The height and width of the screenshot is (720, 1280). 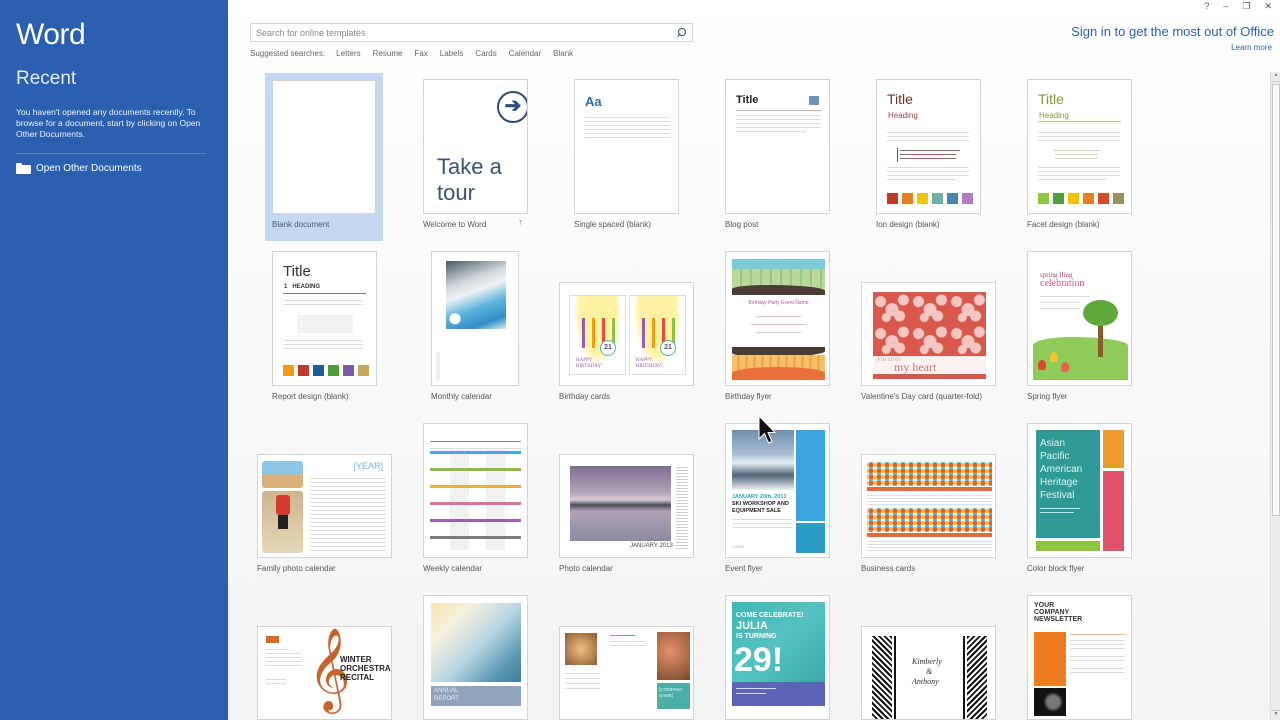 What do you see at coordinates (476, 295) in the screenshot?
I see `calendar-photo` at bounding box center [476, 295].